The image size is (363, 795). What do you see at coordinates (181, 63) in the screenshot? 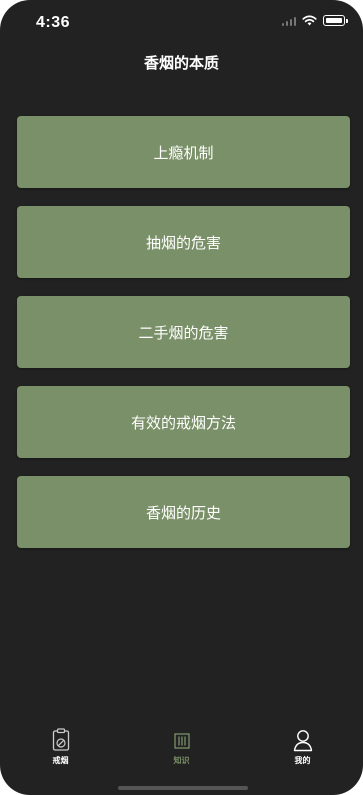
I see `page-title: 香烟的本质` at bounding box center [181, 63].